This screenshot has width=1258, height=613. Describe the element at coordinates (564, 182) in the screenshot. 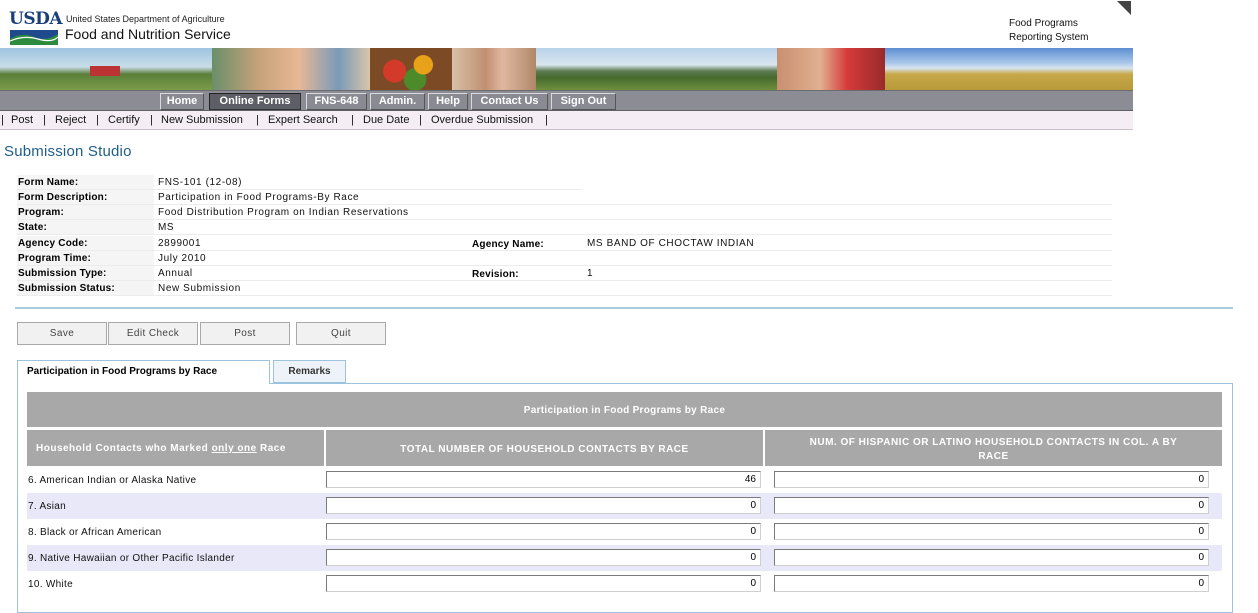

I see `info-row-form-name: Form Name: FNS-101 (12-08)` at that location.